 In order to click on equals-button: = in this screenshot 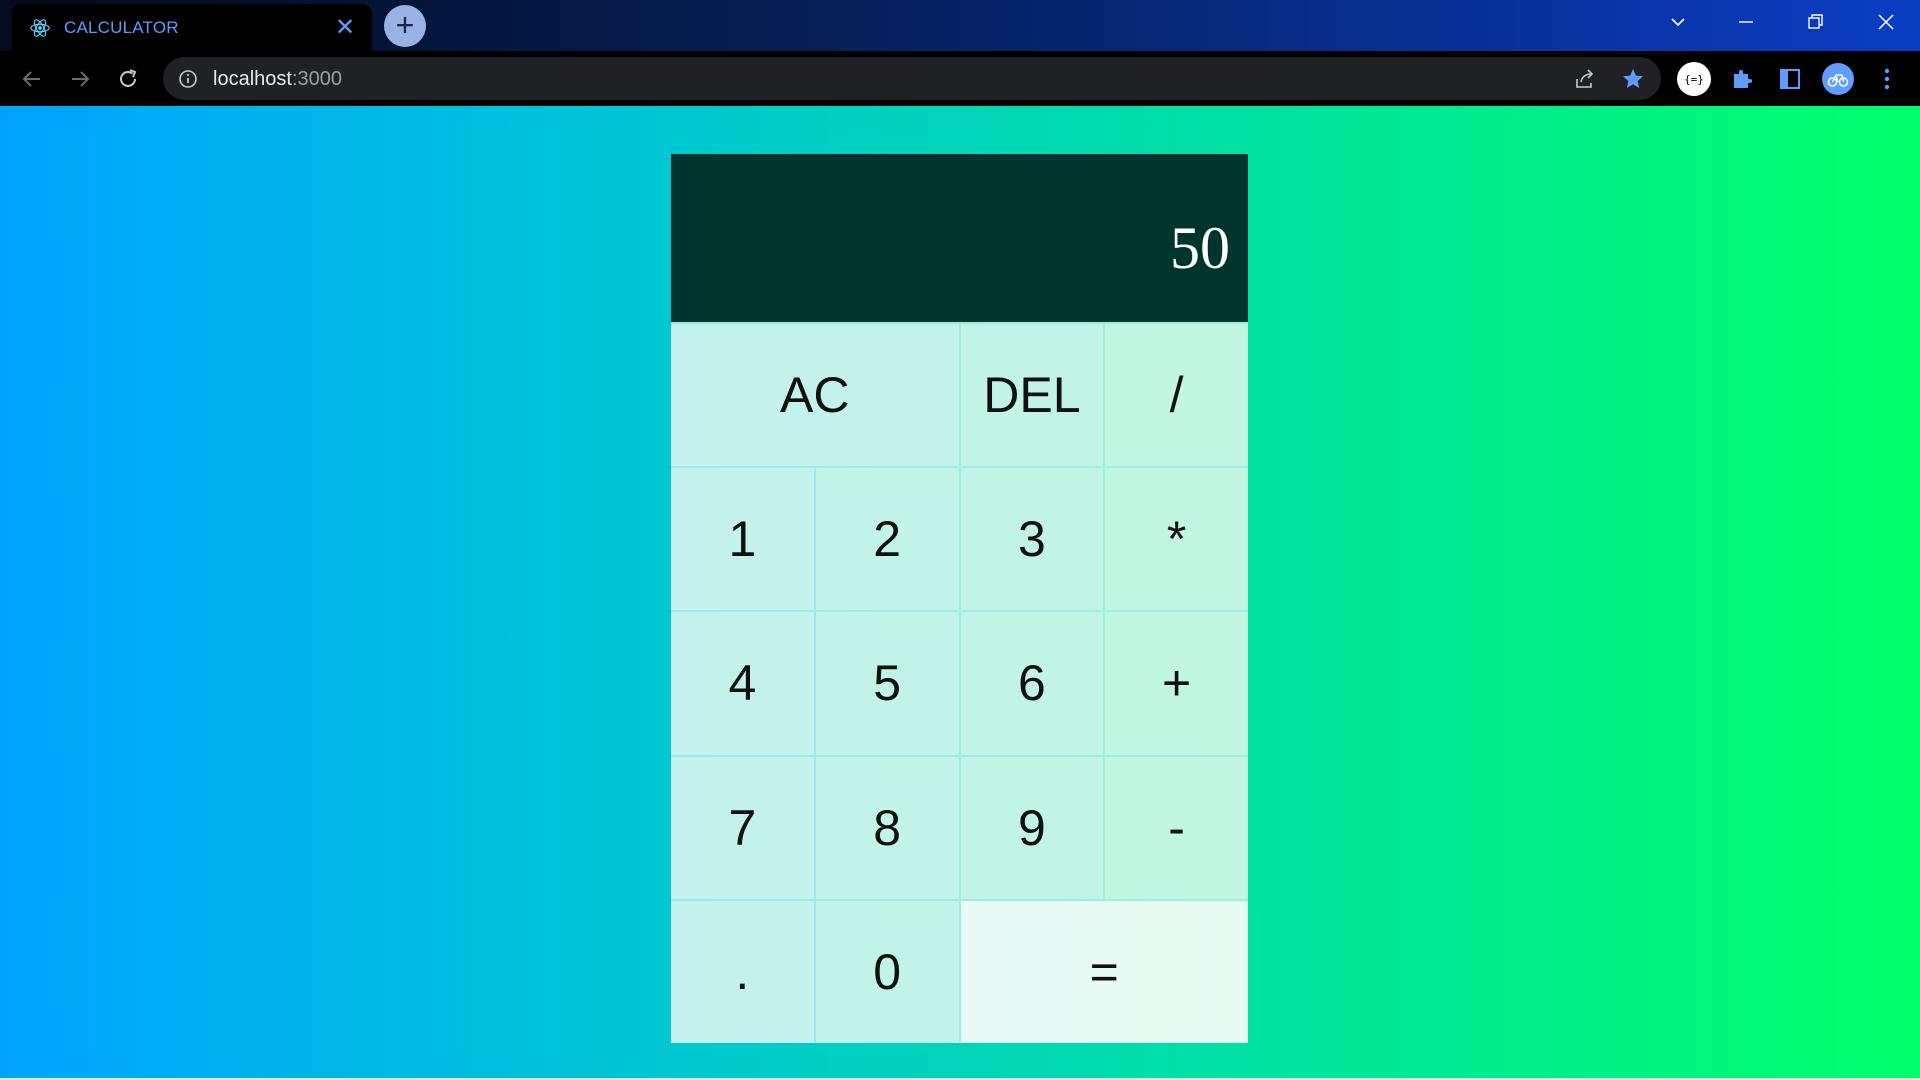, I will do `click(1104, 971)`.